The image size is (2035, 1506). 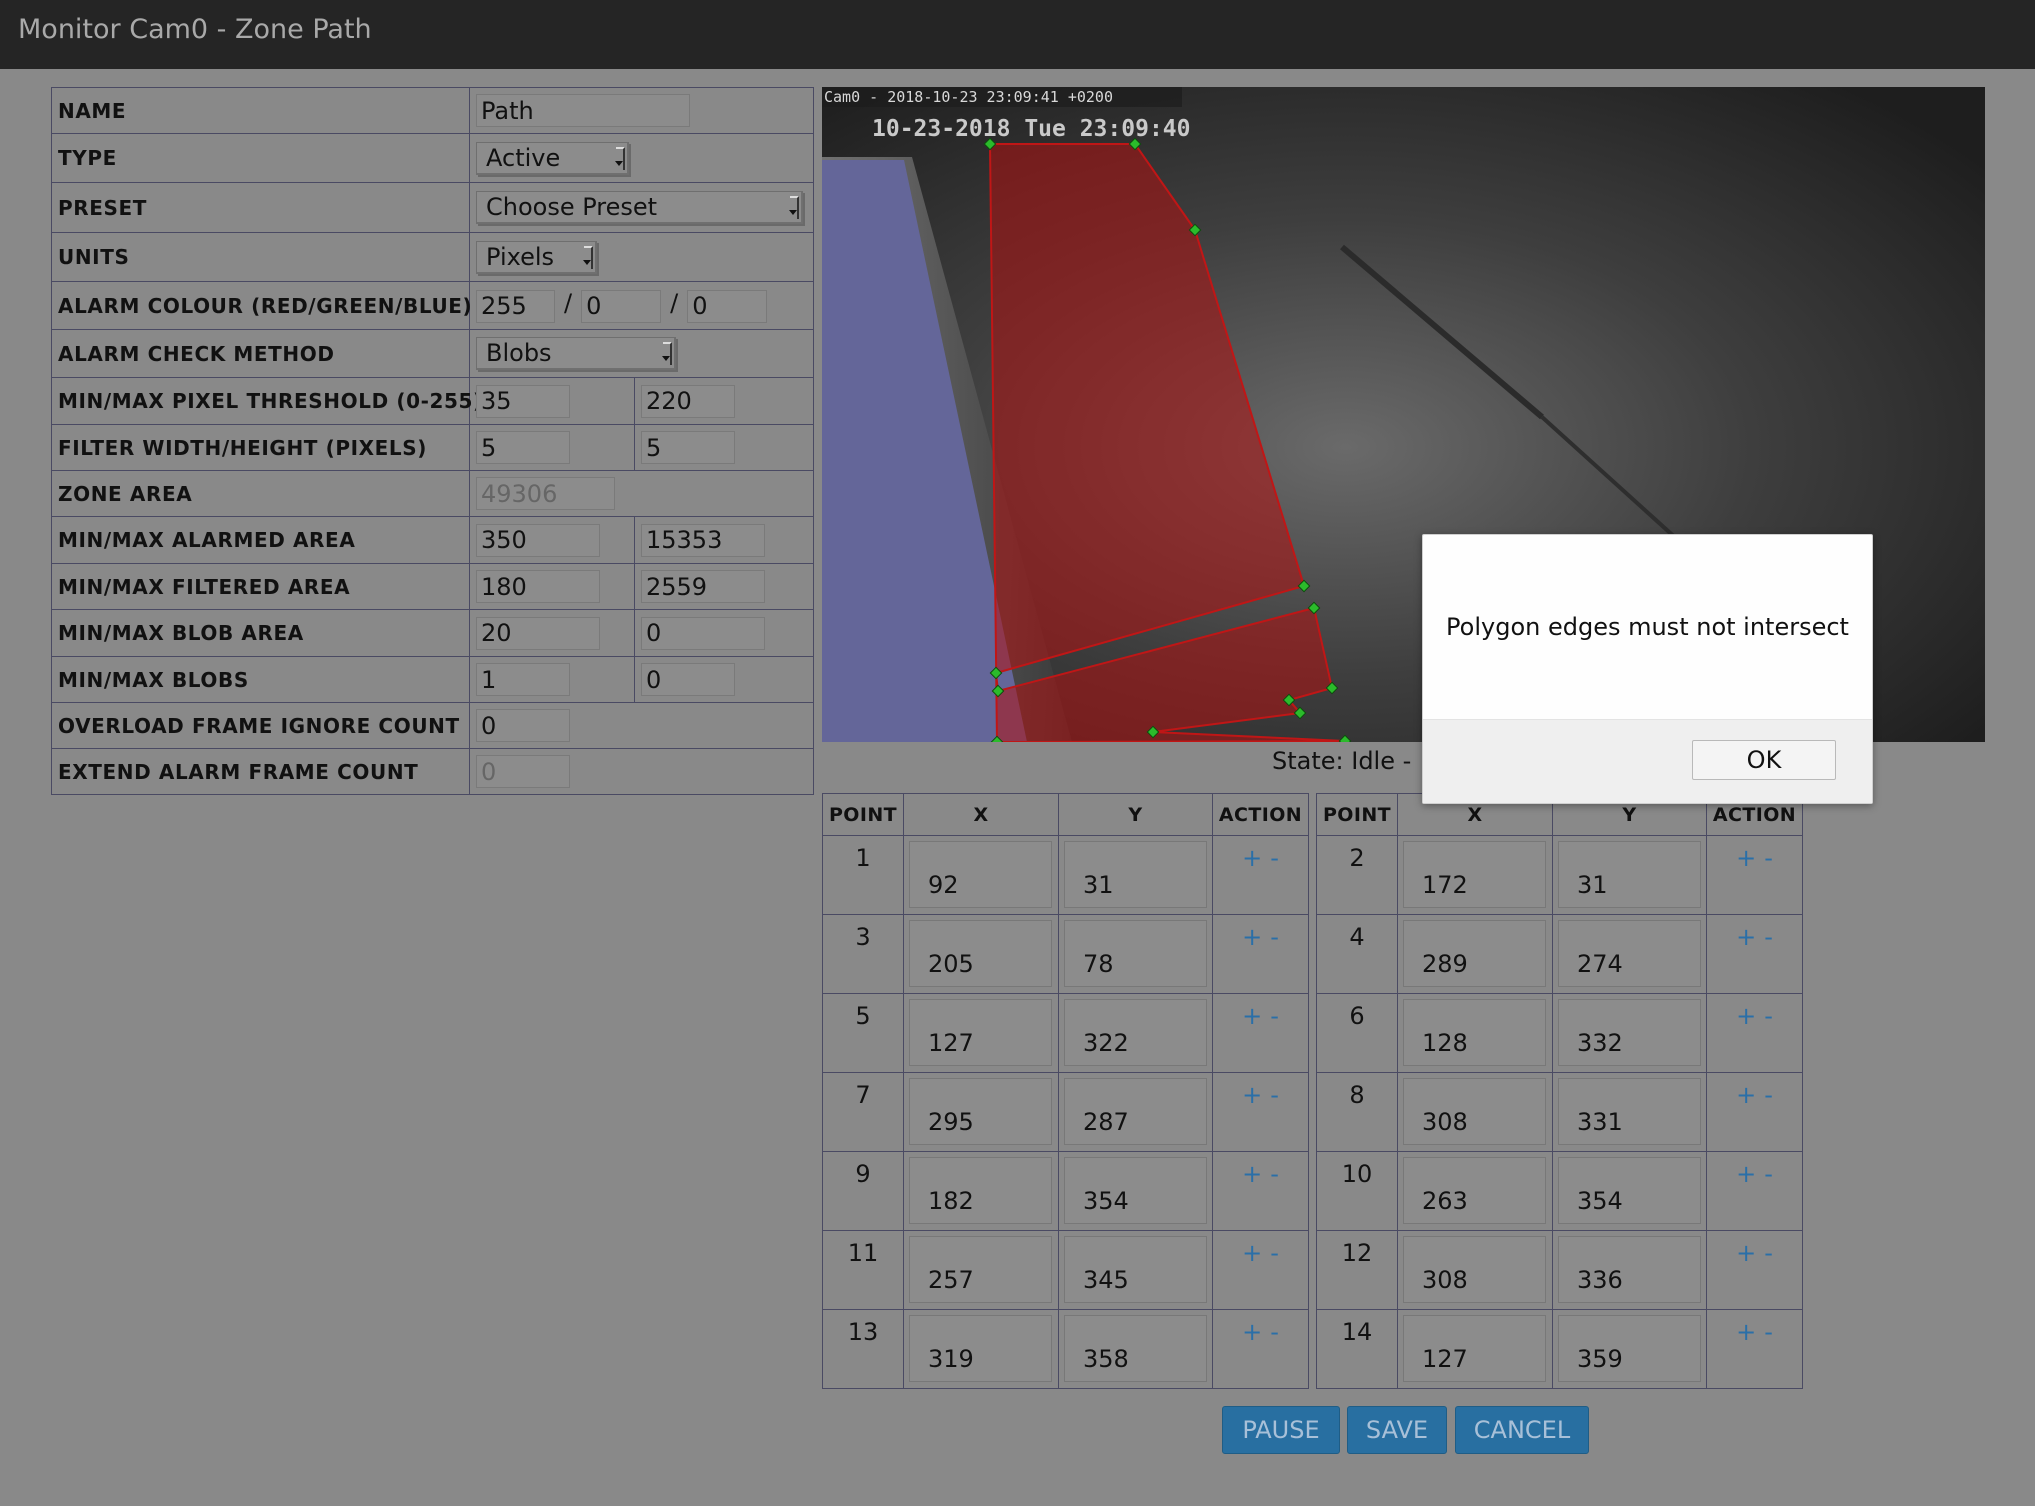 What do you see at coordinates (523, 447) in the screenshot?
I see `filter-width-input` at bounding box center [523, 447].